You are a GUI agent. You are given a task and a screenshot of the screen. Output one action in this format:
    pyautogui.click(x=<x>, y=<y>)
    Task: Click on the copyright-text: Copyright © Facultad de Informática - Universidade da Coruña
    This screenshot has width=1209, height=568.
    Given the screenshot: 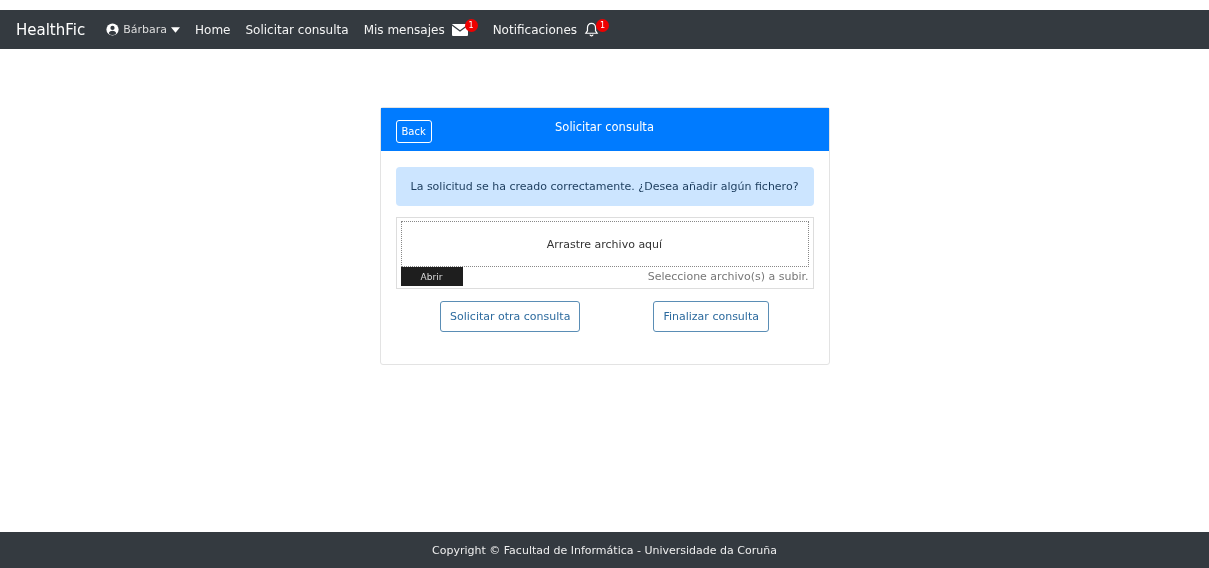 What is the action you would take?
    pyautogui.click(x=604, y=550)
    